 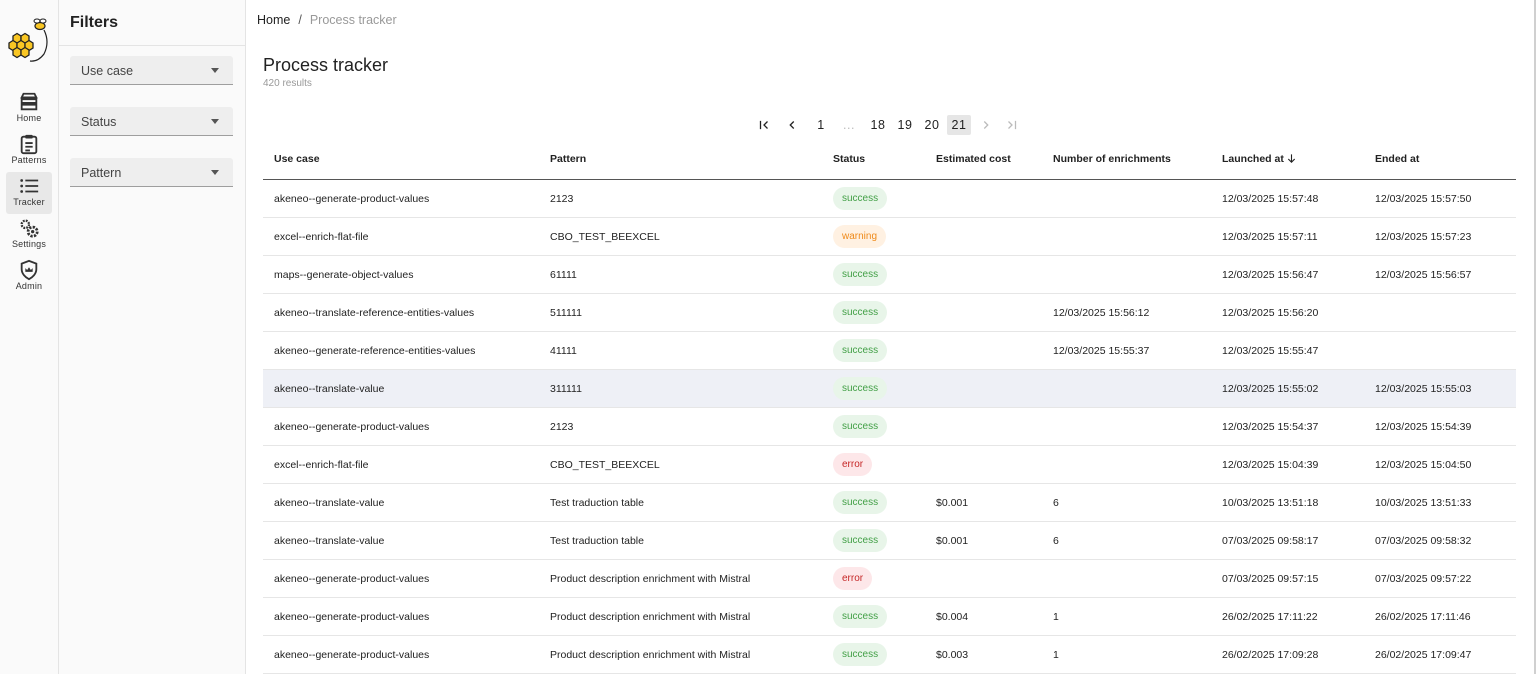 I want to click on column-header-use-case: Use case, so click(x=297, y=159).